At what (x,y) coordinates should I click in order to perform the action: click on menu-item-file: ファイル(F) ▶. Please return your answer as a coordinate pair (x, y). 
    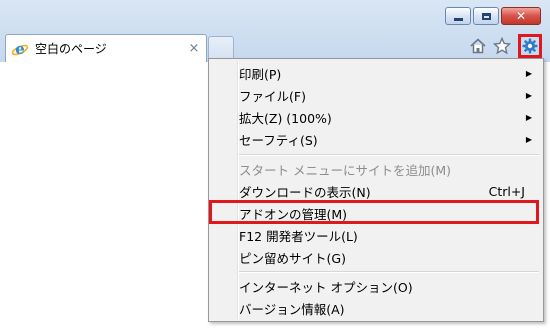
    Looking at the image, I should click on (389, 95).